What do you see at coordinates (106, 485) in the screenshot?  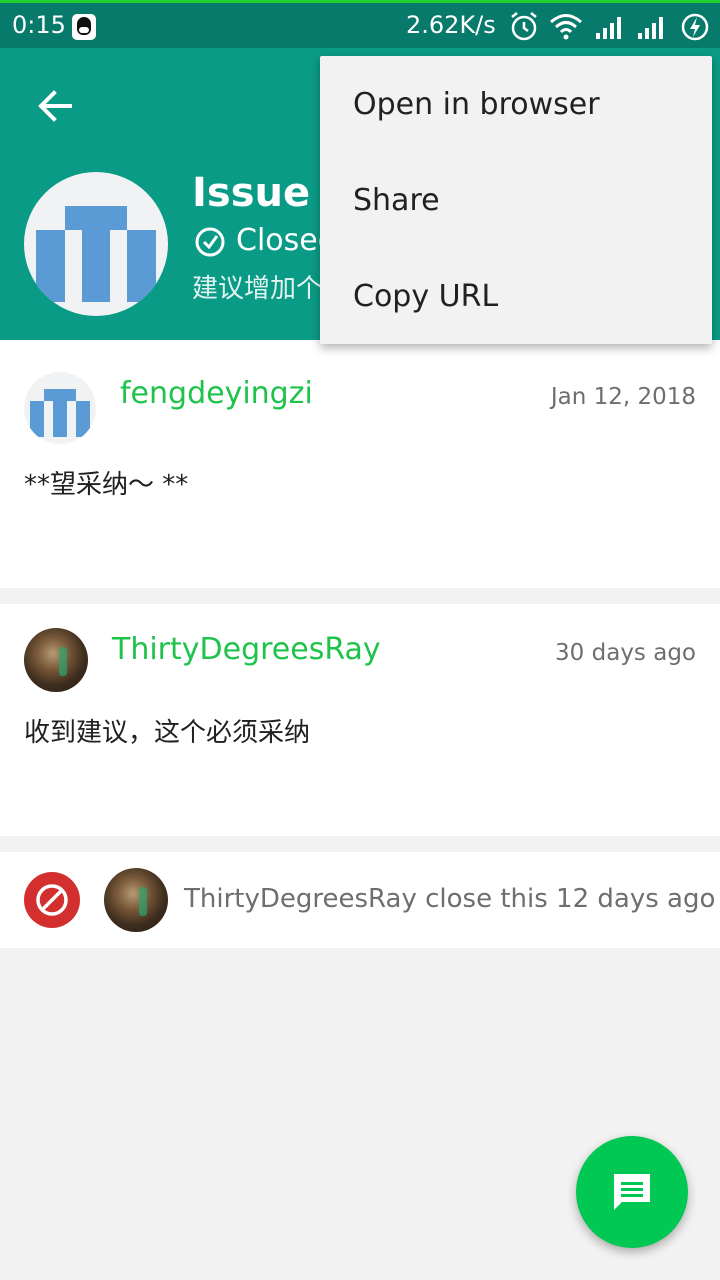 I see `comment-body: **望采纳～ **` at bounding box center [106, 485].